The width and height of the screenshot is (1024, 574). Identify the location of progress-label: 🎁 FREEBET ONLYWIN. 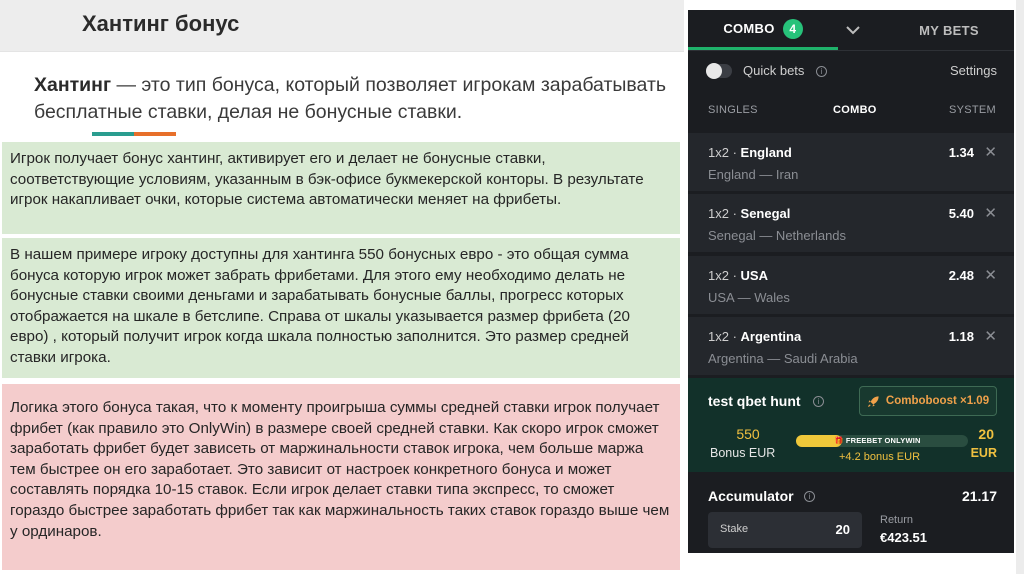
(877, 440).